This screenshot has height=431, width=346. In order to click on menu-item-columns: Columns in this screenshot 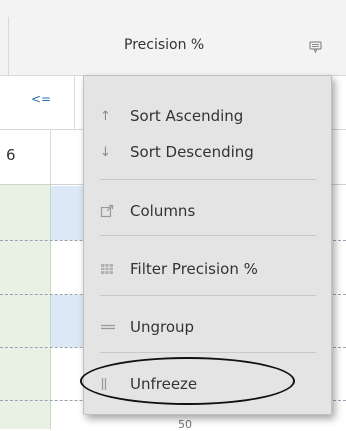, I will do `click(207, 211)`.